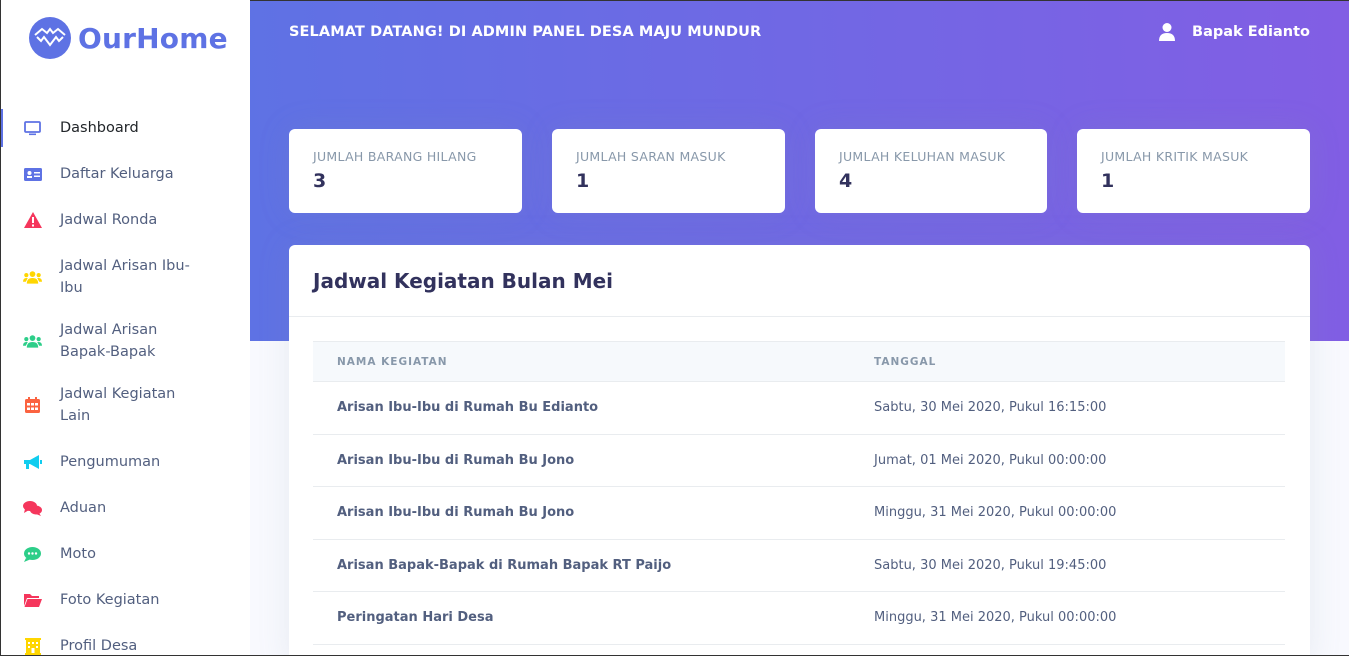 The width and height of the screenshot is (1349, 656). What do you see at coordinates (125, 508) in the screenshot?
I see `sidebar-item-aduan: Aduan` at bounding box center [125, 508].